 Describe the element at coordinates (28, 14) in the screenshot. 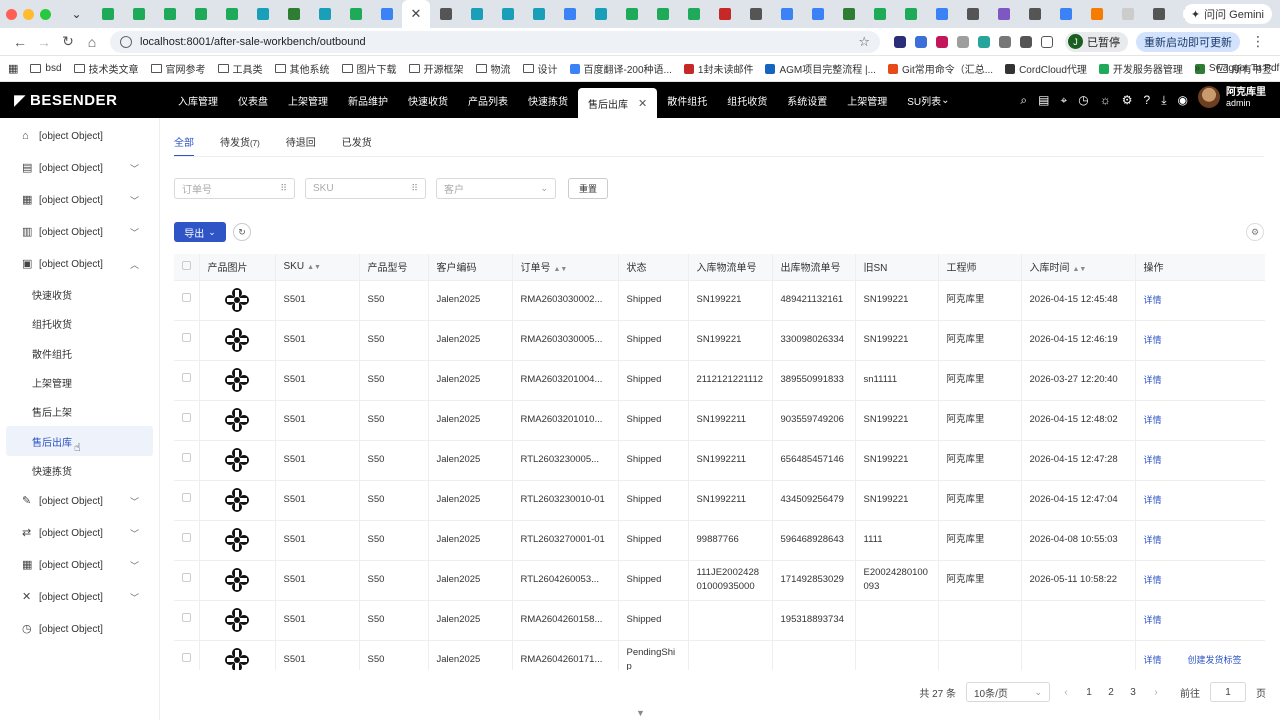

I see `minimize-window-button` at that location.